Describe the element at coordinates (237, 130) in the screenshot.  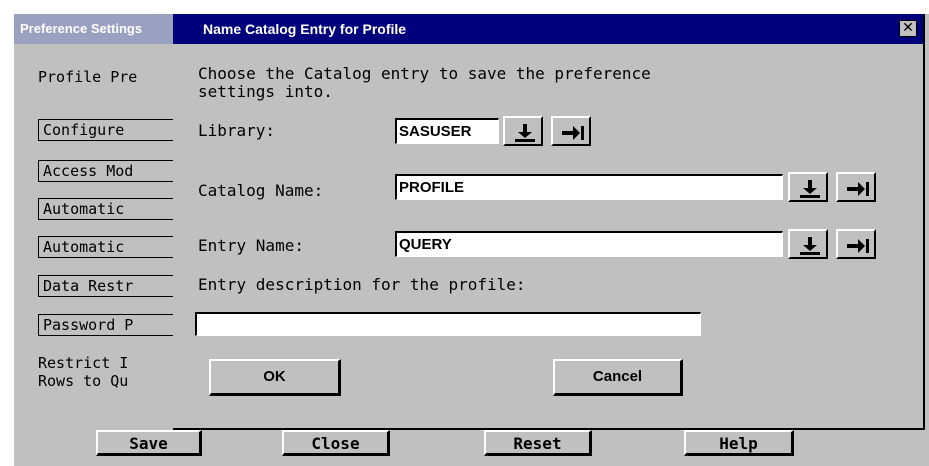
I see `library-label: Library:` at that location.